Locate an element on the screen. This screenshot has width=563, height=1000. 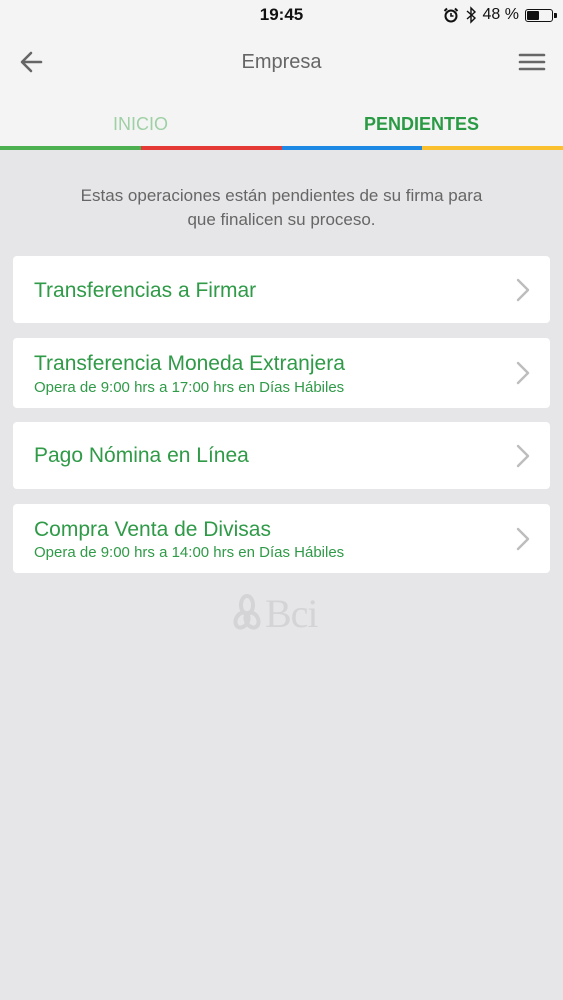
alarm-icon is located at coordinates (450, 15).